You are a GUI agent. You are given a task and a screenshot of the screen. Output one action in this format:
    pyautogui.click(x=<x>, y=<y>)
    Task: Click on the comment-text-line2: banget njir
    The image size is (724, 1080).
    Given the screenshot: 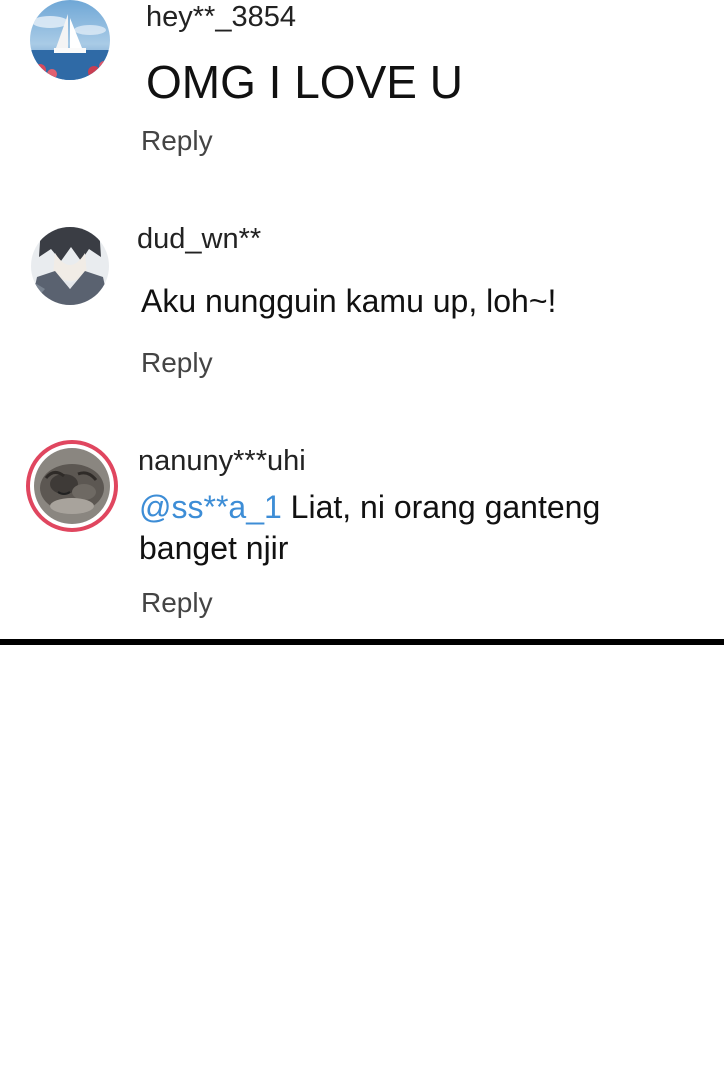 What is the action you would take?
    pyautogui.click(x=214, y=548)
    